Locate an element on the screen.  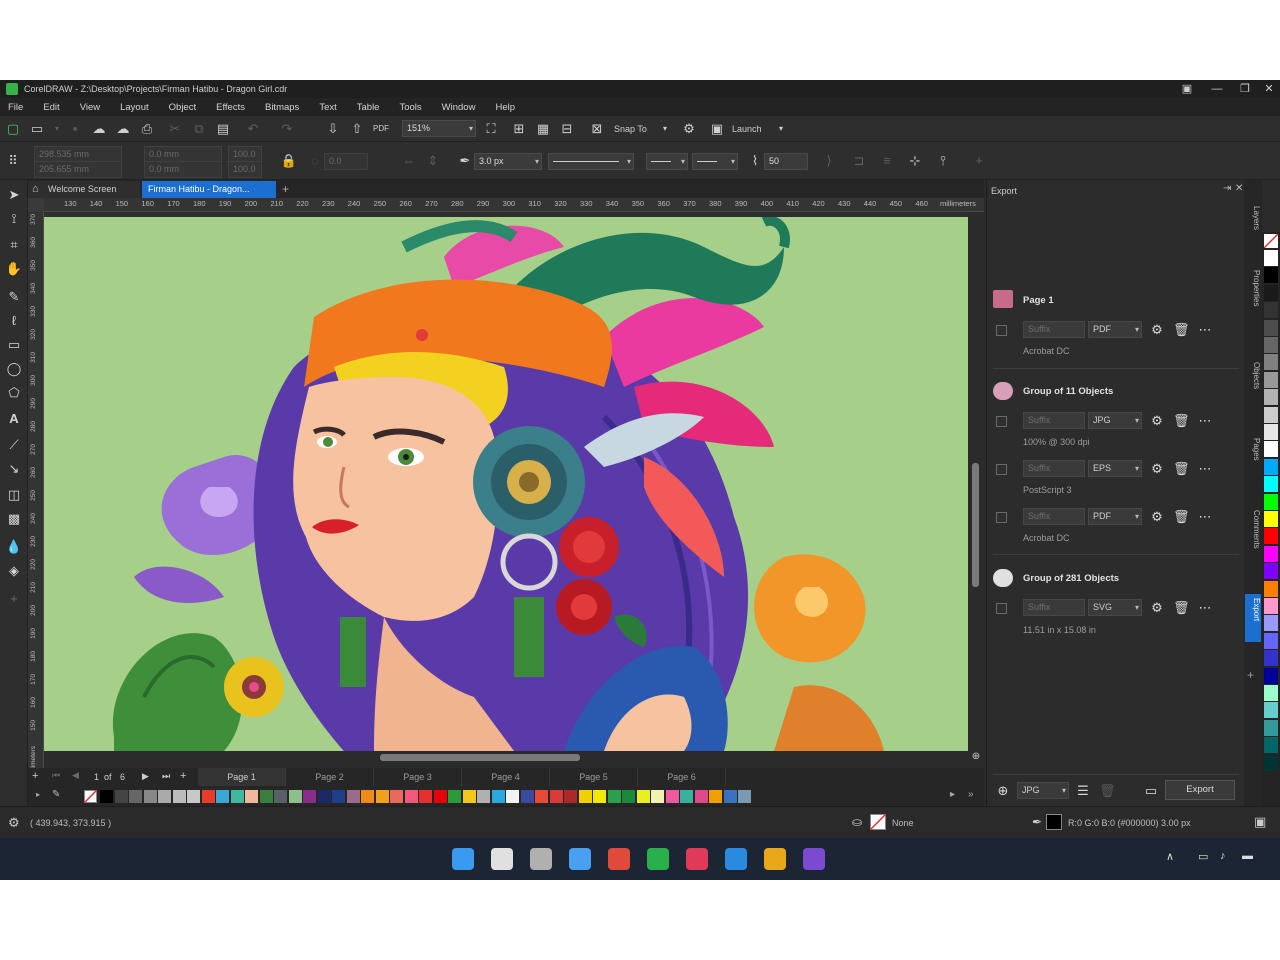
export-list-icon: ☰ is located at coordinates (1083, 790).